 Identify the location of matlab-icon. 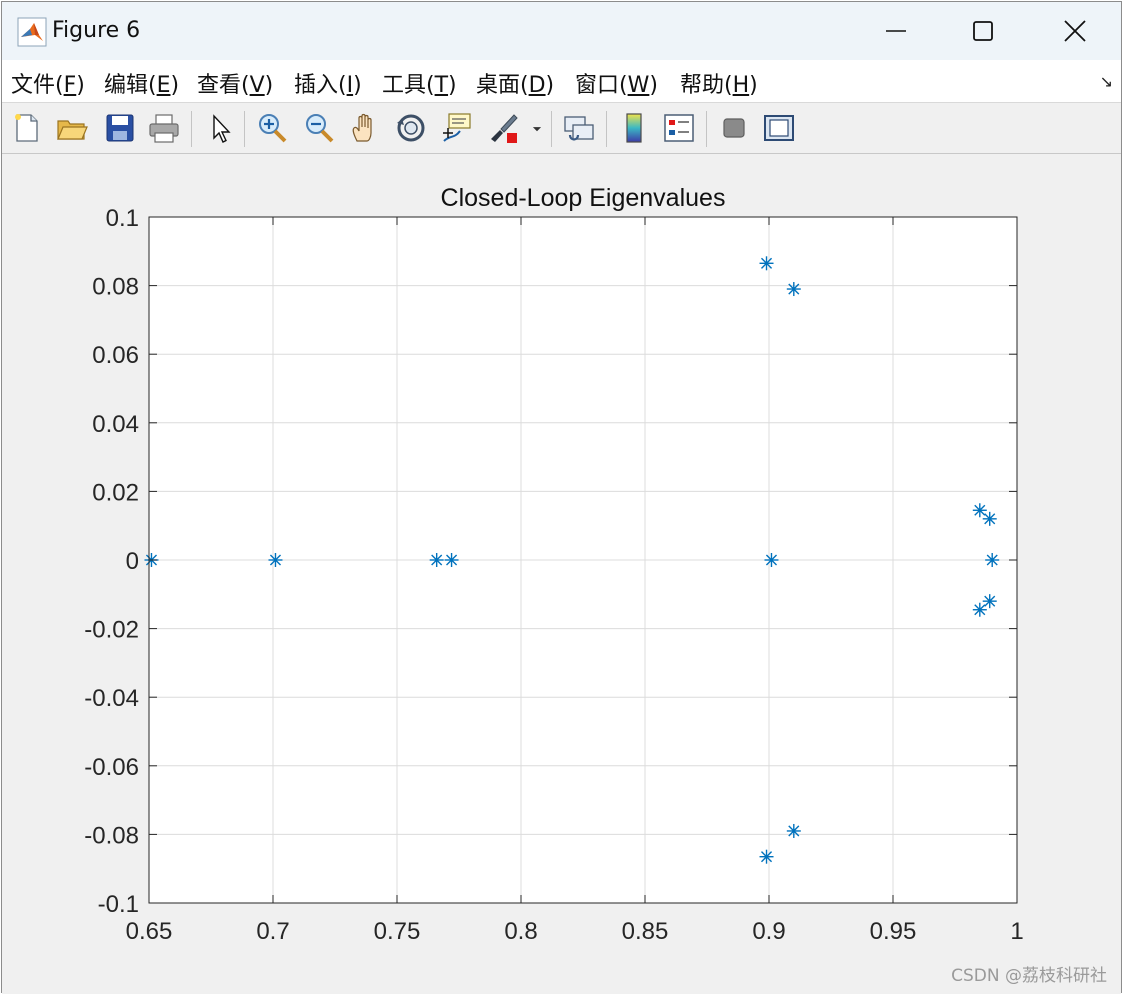
(32, 32).